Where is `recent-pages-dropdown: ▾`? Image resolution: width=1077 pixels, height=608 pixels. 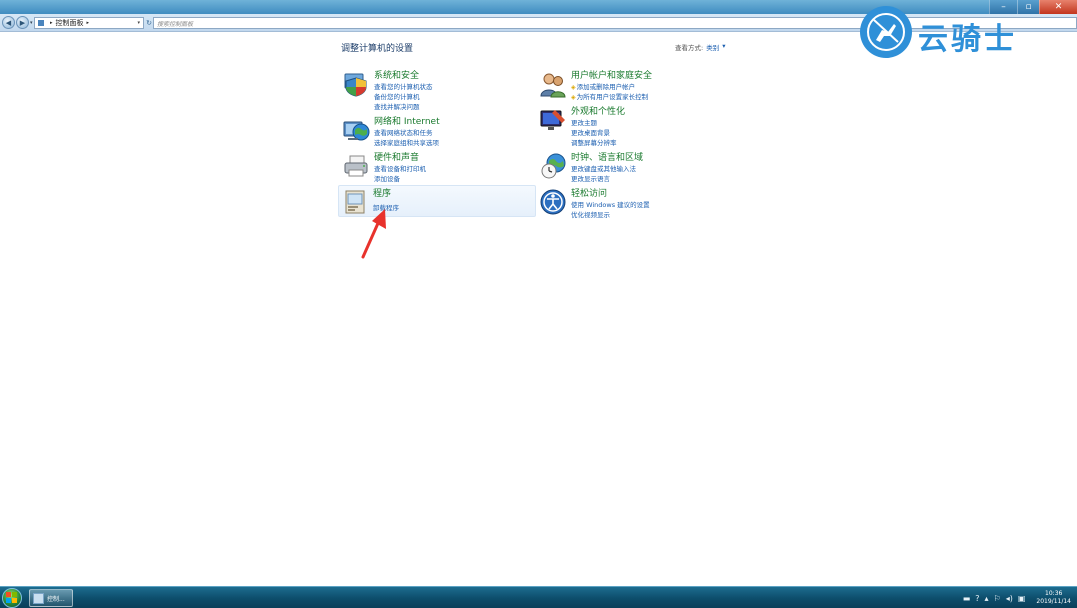 recent-pages-dropdown: ▾ is located at coordinates (31, 23).